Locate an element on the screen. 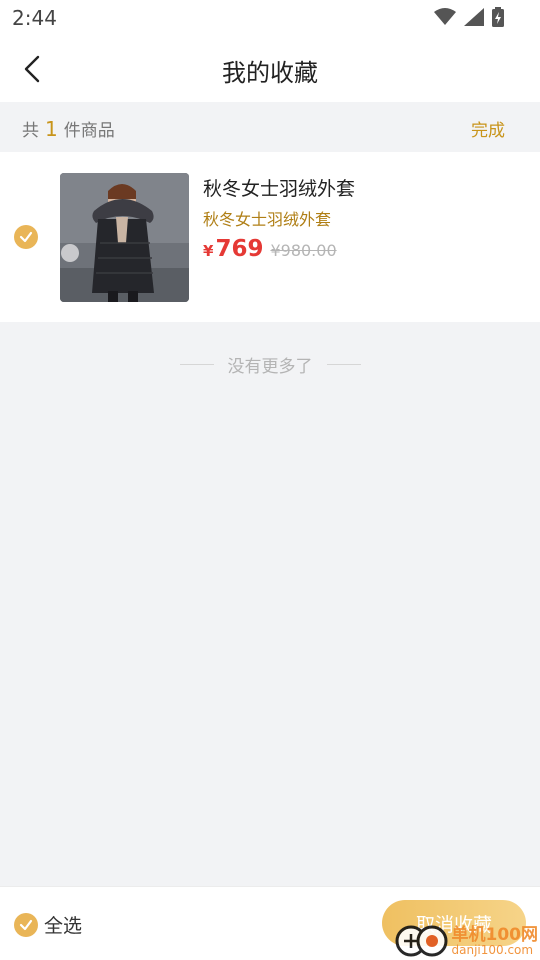 Image resolution: width=540 pixels, height=960 pixels. no-more-text: 没有更多了 is located at coordinates (270, 367).